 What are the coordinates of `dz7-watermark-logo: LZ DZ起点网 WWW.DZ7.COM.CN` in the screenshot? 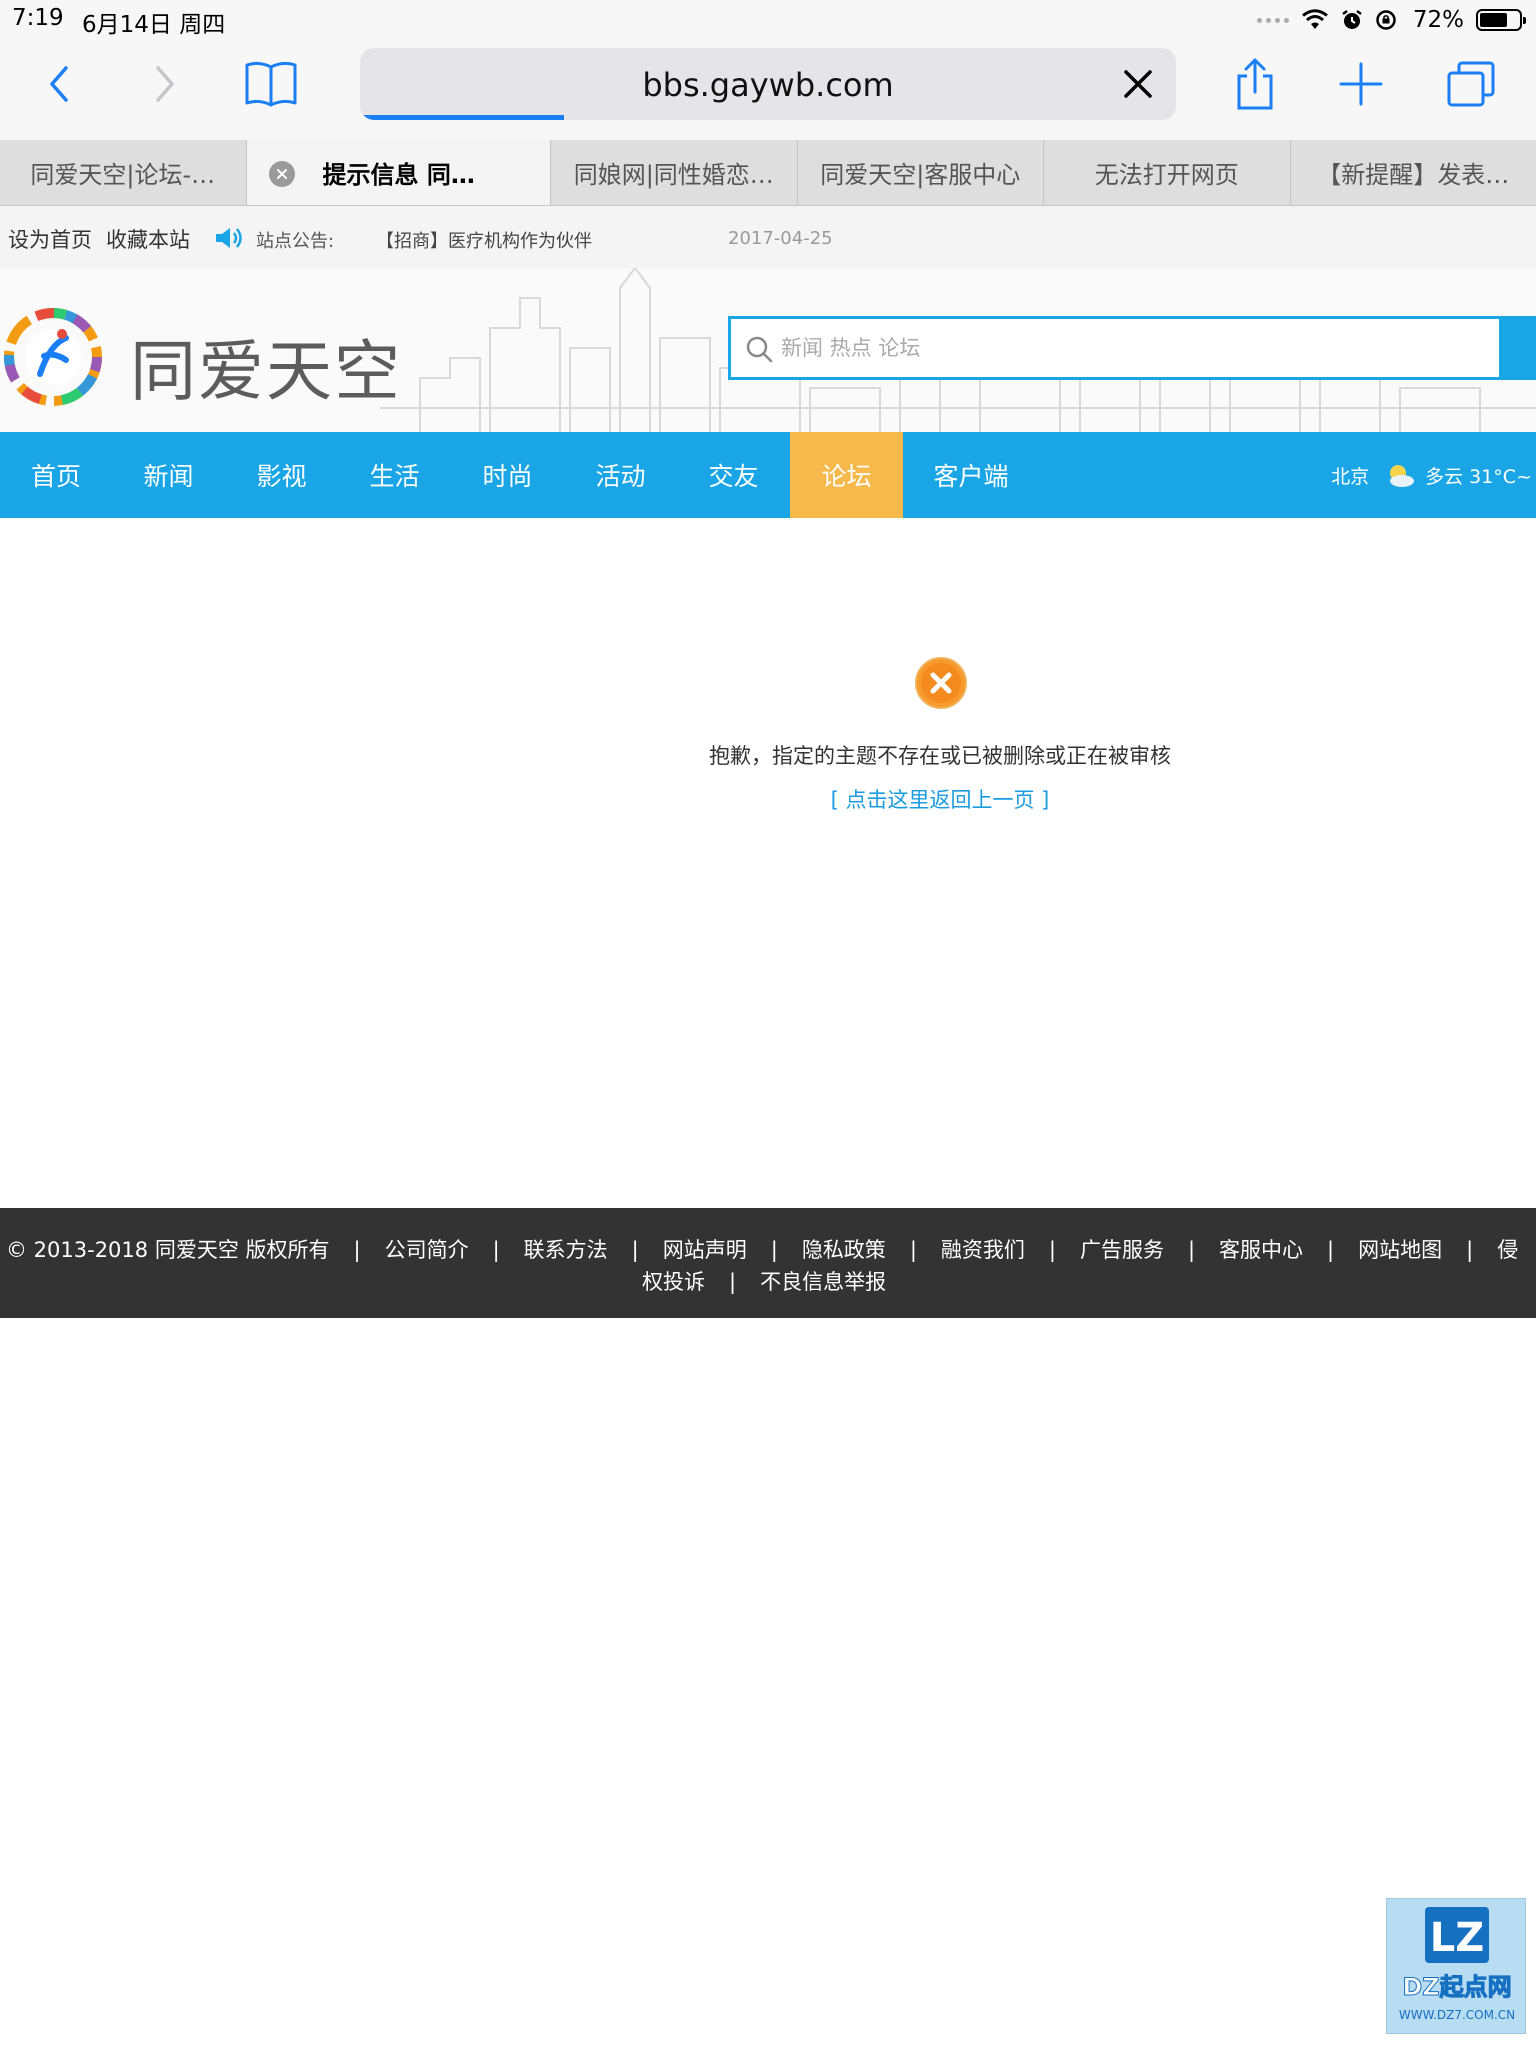 It's located at (1456, 1966).